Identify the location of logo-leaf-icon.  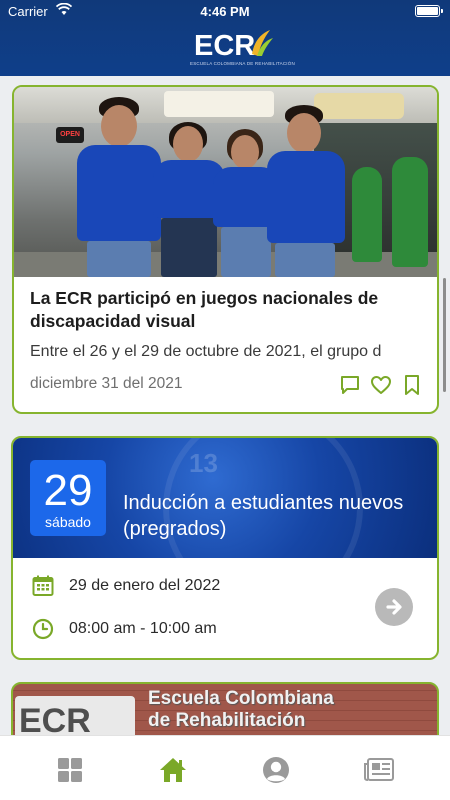
(262, 43).